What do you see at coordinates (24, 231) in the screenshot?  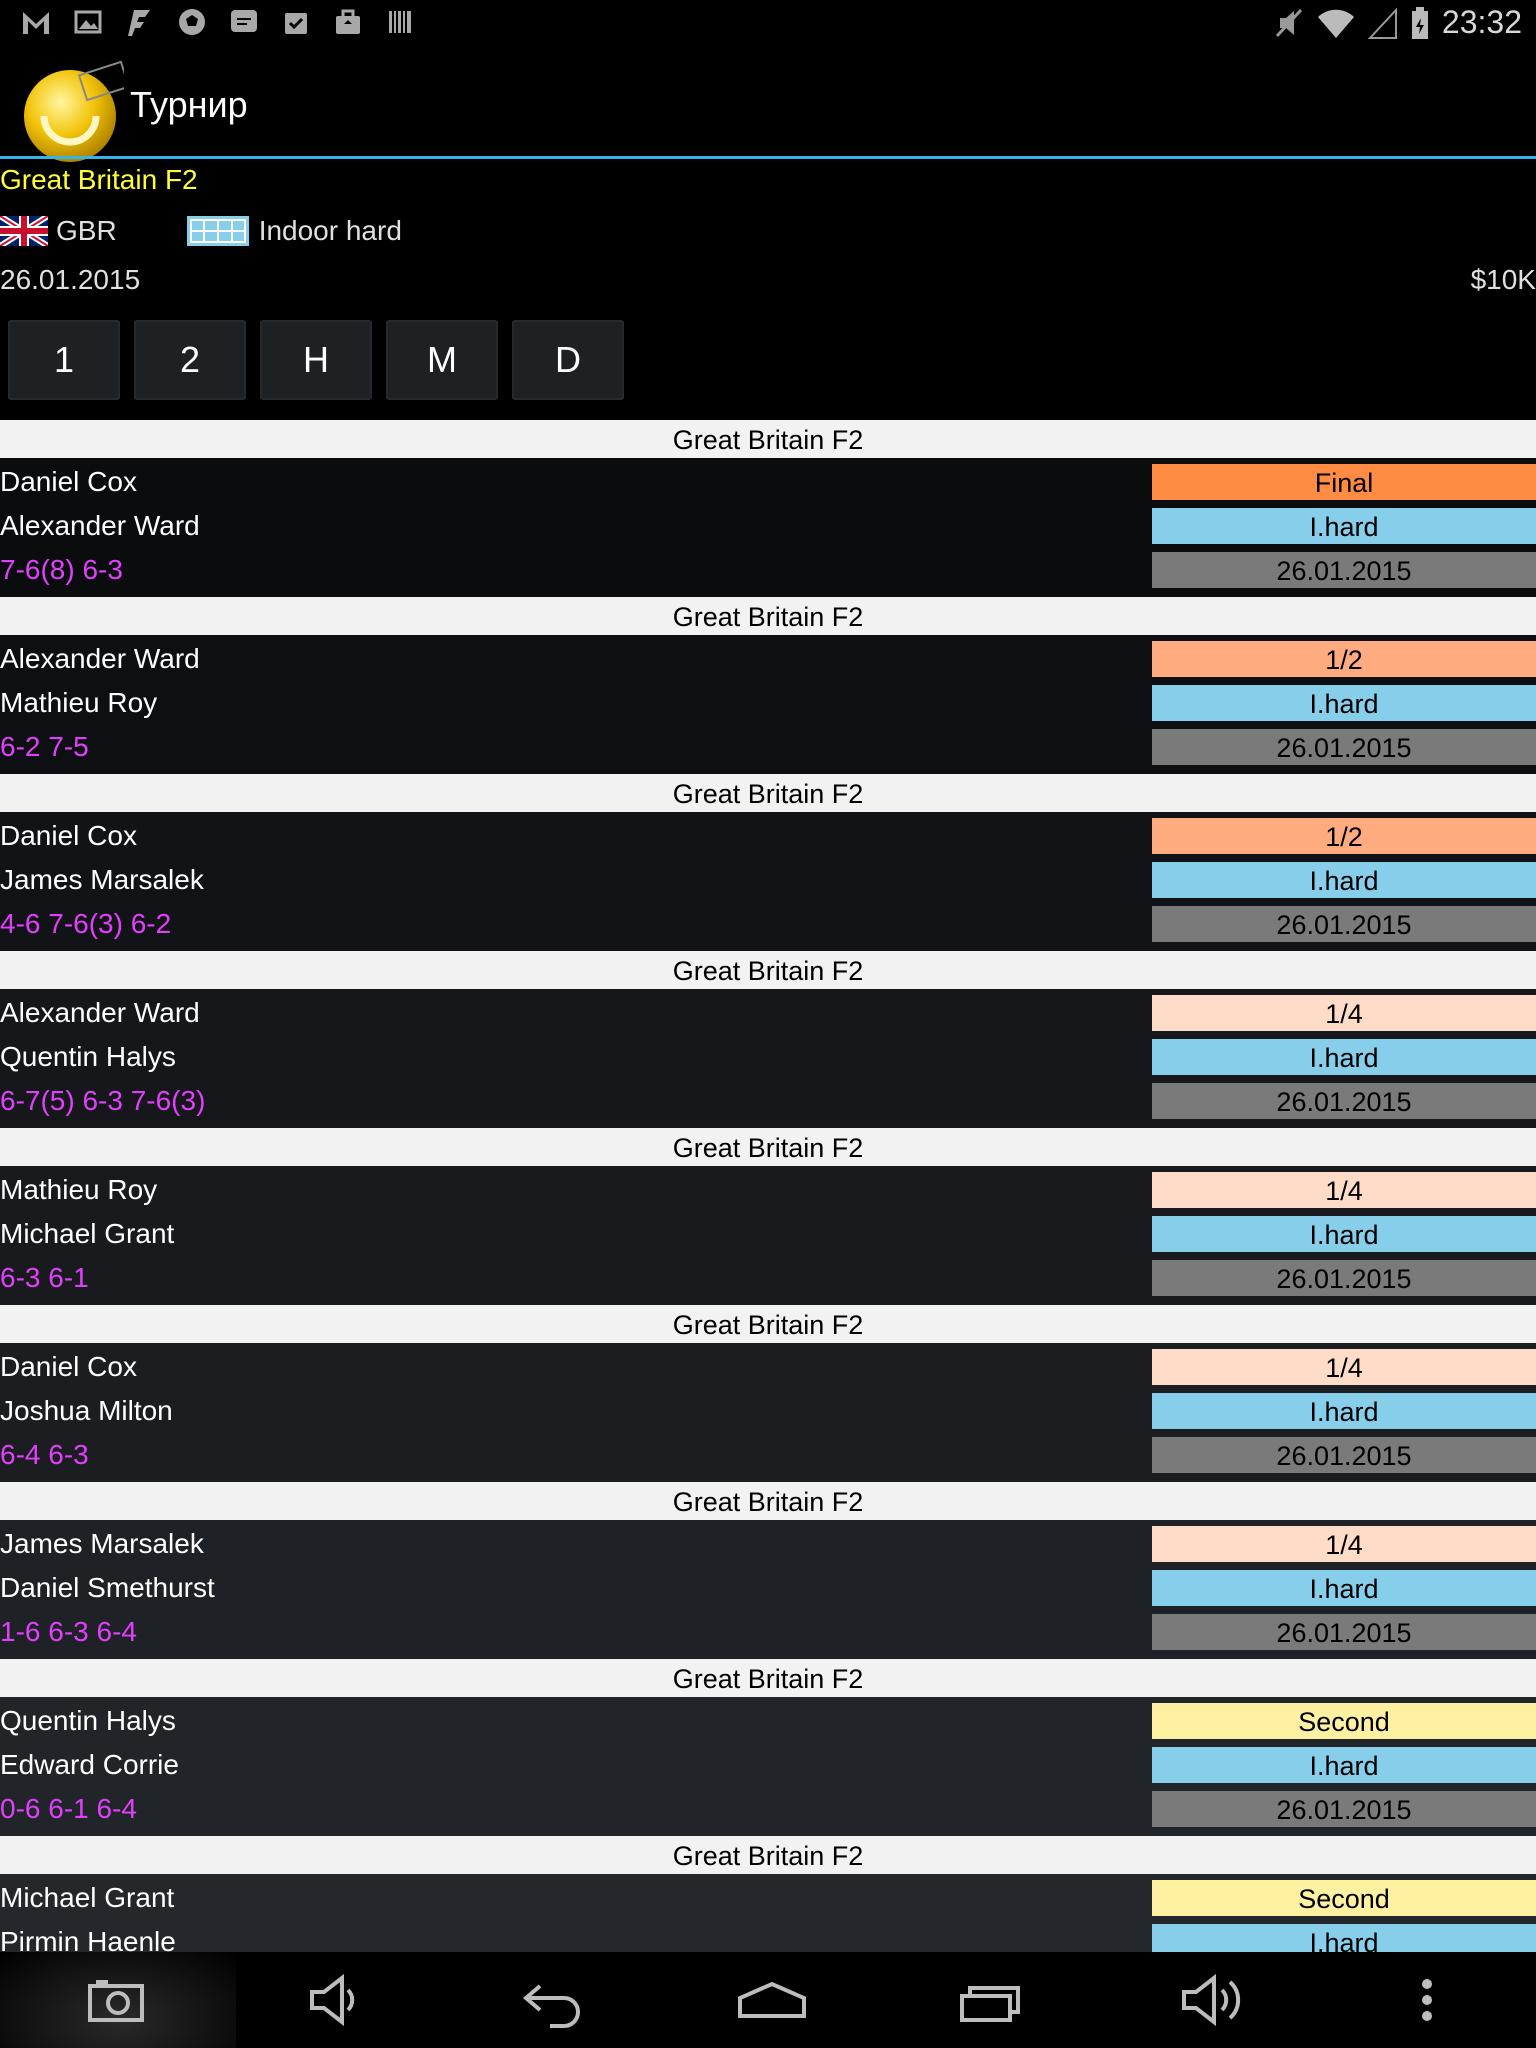 I see `uk-flag-icon` at bounding box center [24, 231].